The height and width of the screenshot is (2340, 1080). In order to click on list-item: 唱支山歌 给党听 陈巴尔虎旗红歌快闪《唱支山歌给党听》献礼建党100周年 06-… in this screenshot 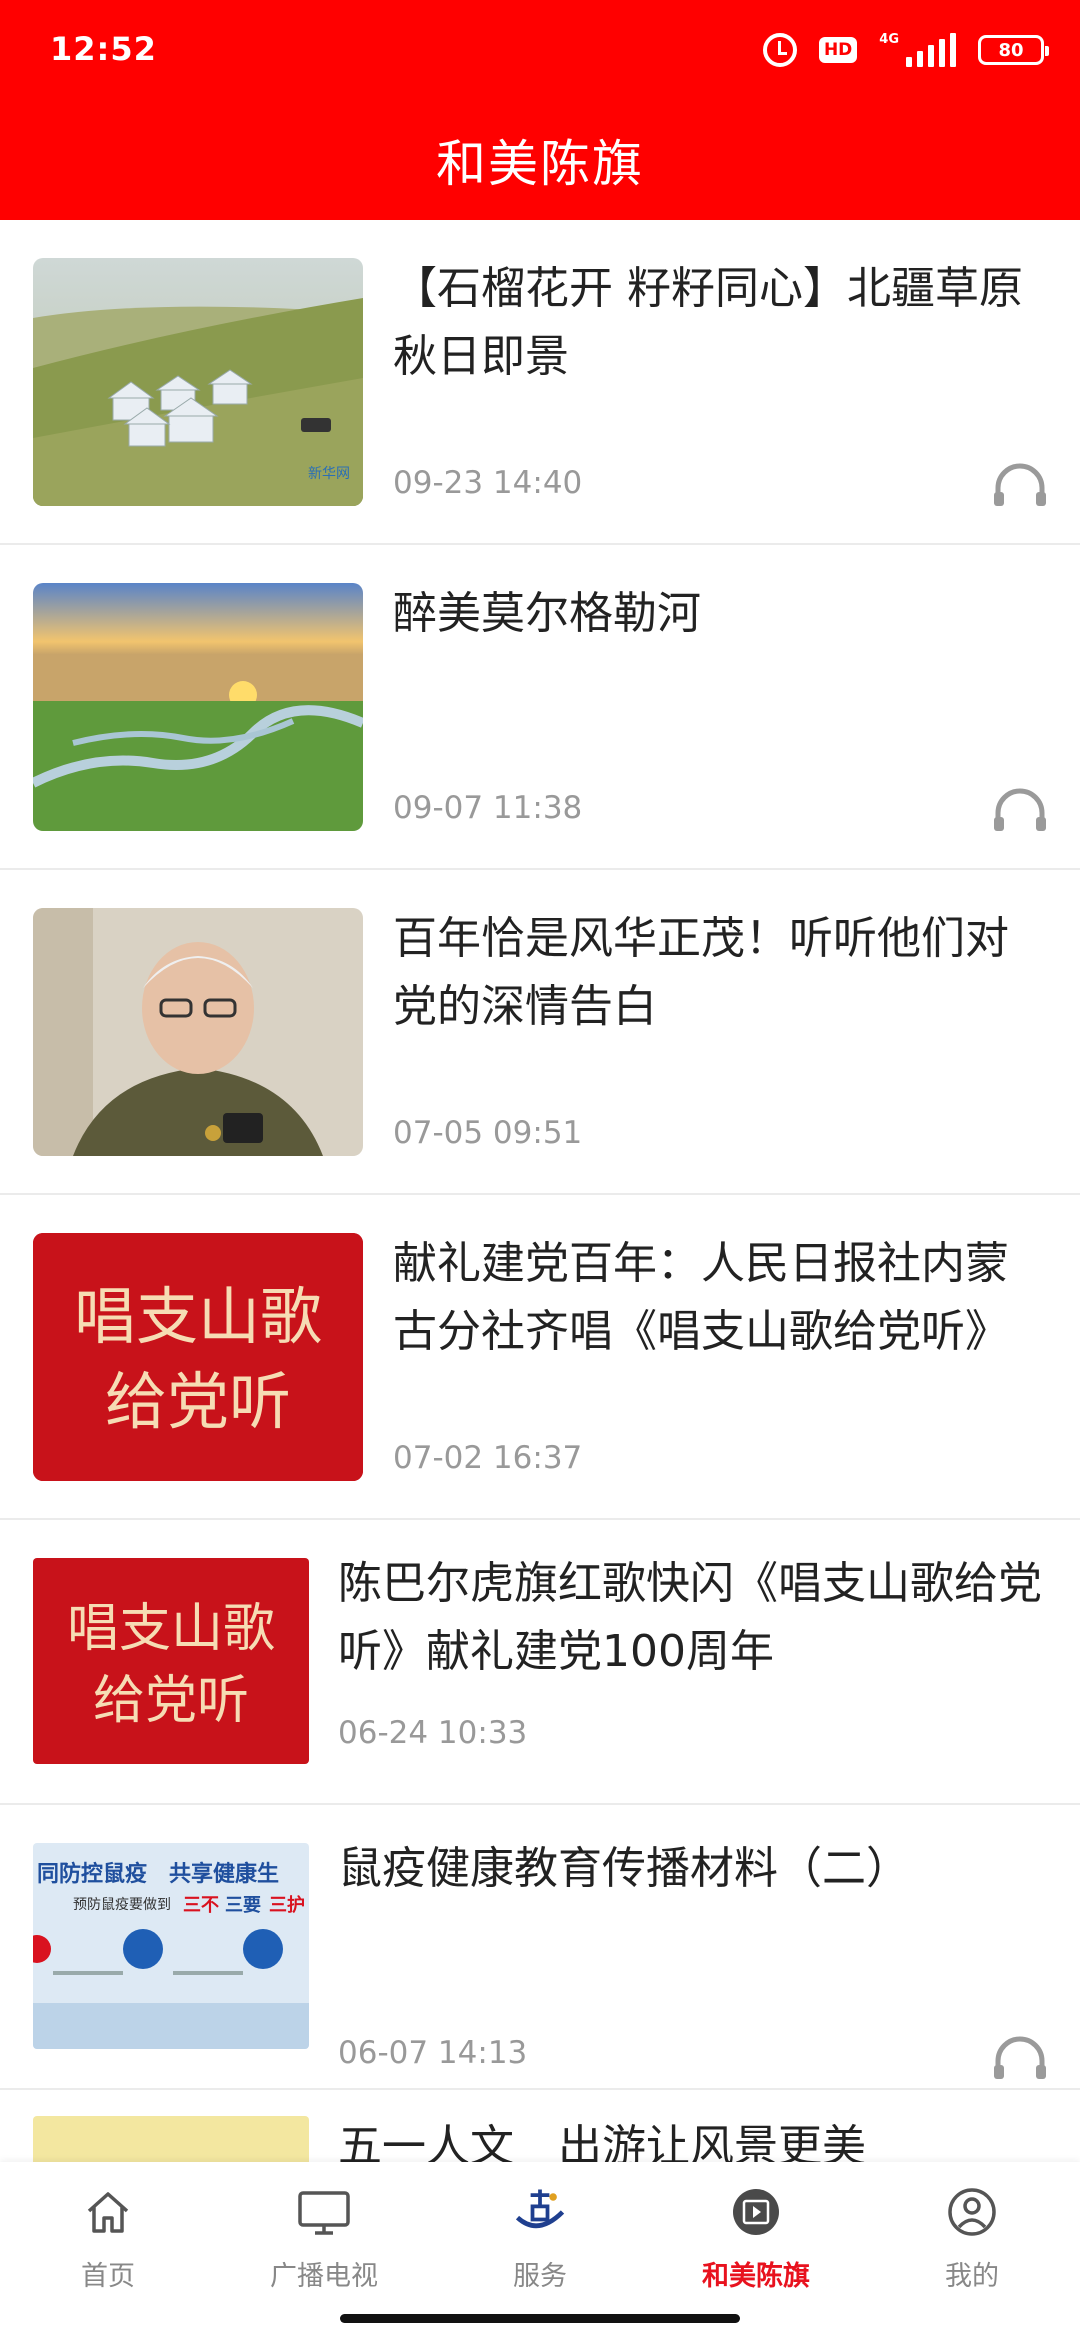, I will do `click(540, 1662)`.